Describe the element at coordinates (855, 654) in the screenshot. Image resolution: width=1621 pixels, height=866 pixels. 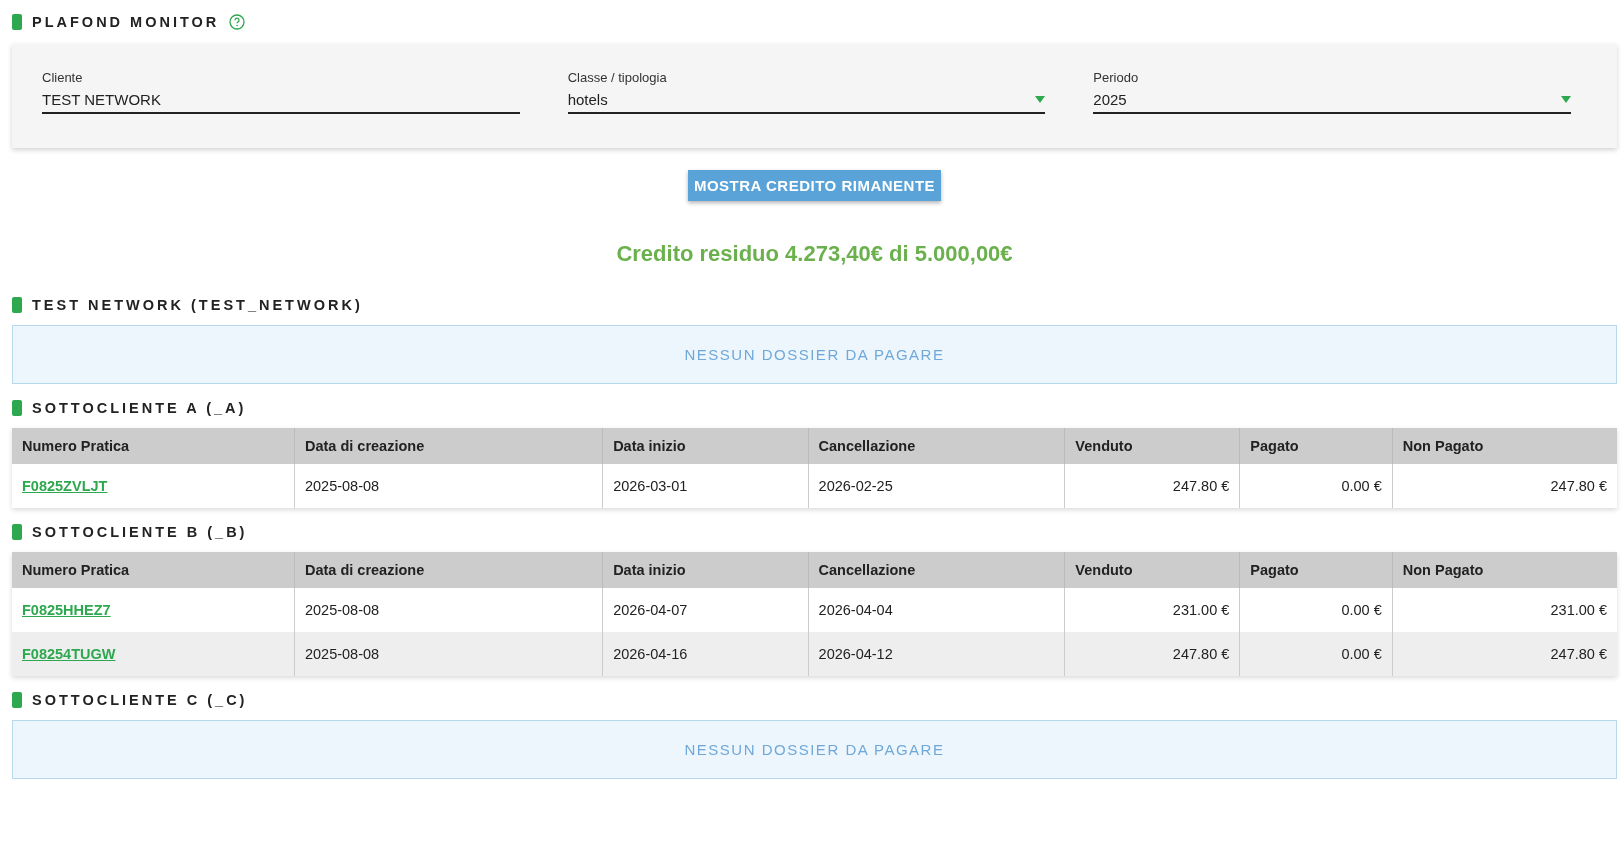
I see `table-cell: 2026-04-12` at that location.